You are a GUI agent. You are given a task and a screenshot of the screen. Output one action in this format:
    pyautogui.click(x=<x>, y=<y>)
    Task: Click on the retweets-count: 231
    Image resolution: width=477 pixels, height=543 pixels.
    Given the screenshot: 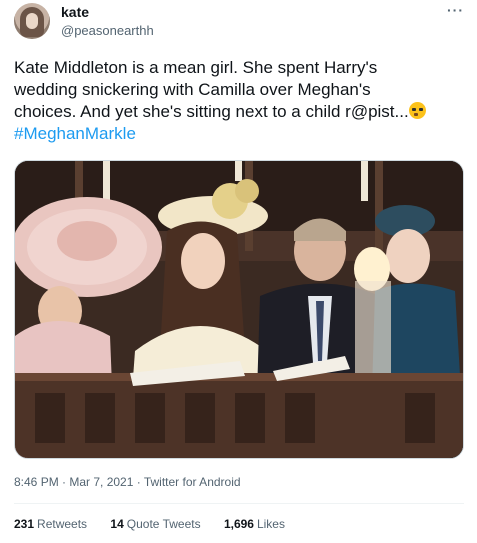 What is the action you would take?
    pyautogui.click(x=24, y=524)
    